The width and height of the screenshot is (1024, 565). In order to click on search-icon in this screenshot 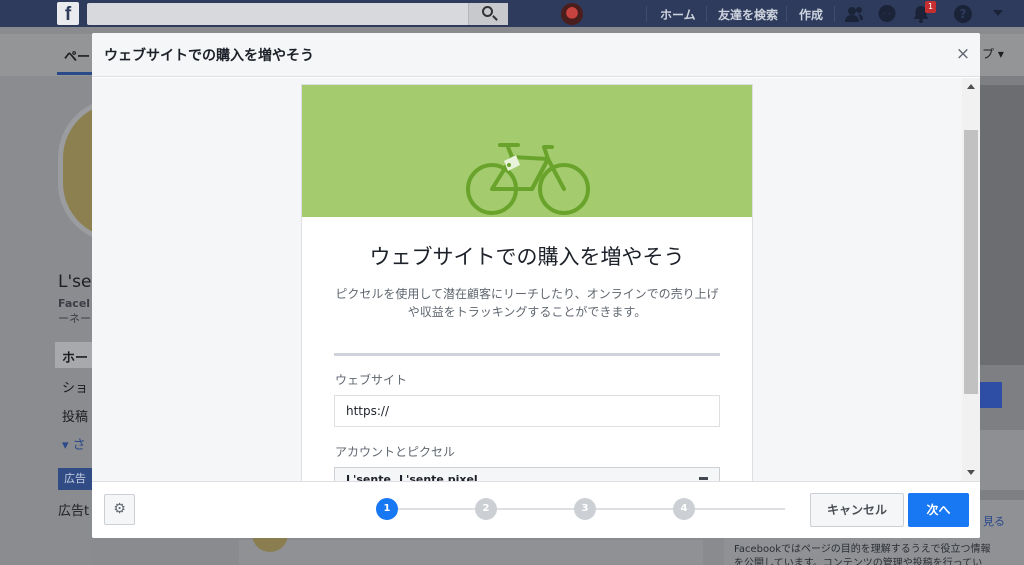, I will do `click(487, 11)`.